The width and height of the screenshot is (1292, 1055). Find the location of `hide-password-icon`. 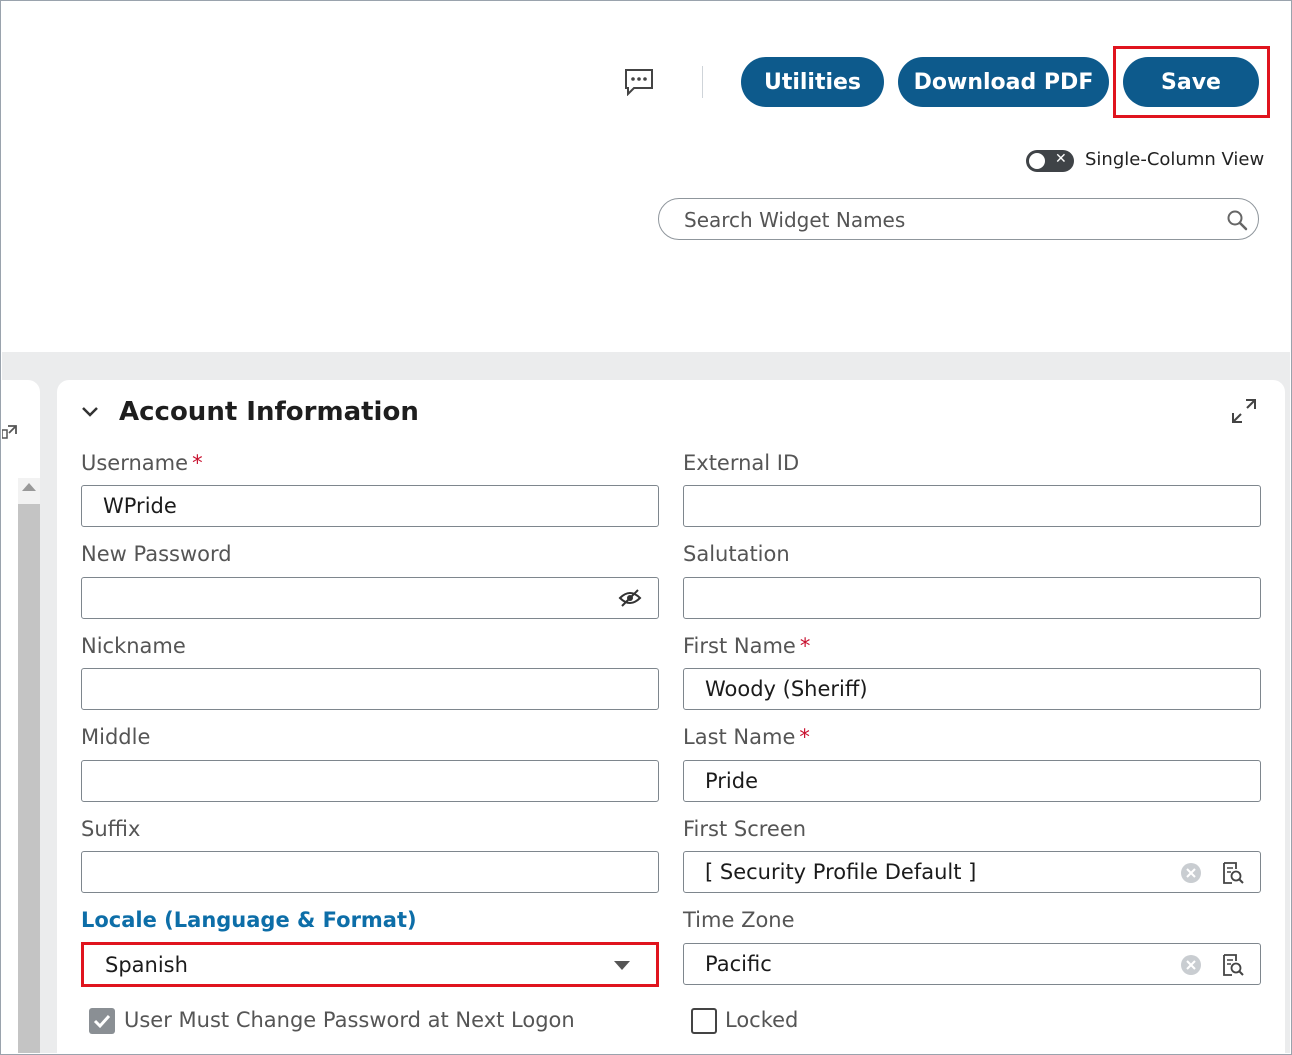

hide-password-icon is located at coordinates (630, 598).